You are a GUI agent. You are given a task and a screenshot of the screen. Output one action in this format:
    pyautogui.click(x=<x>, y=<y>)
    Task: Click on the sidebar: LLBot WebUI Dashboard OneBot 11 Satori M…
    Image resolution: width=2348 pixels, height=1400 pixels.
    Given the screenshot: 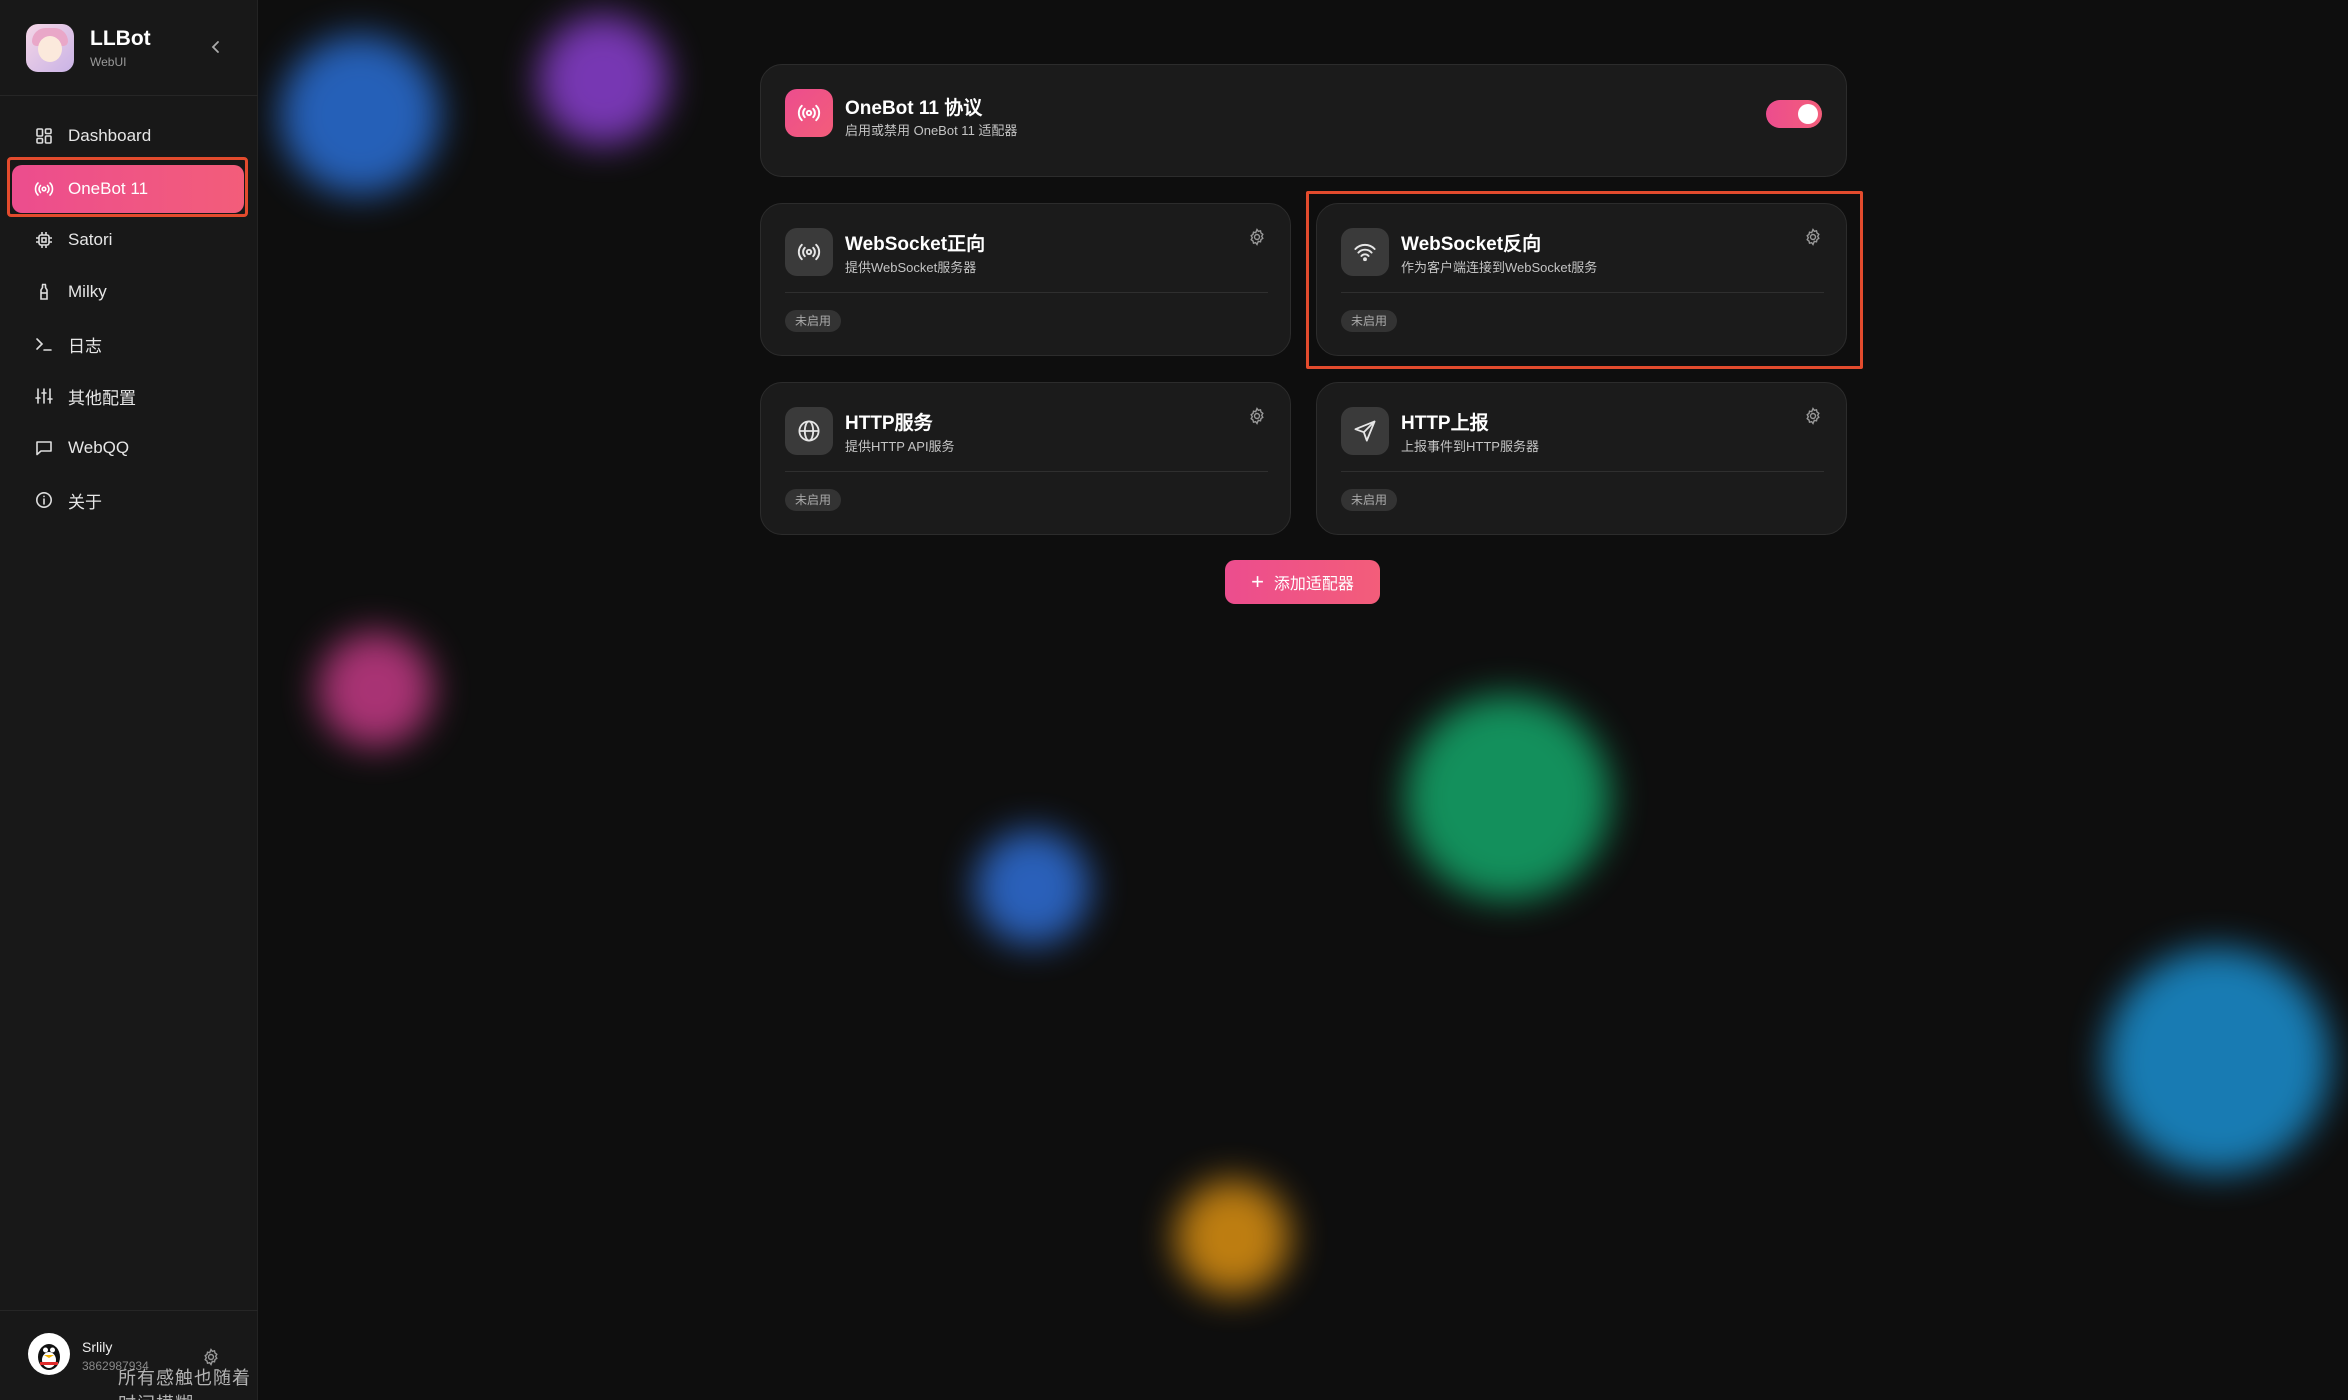 What is the action you would take?
    pyautogui.click(x=129, y=700)
    